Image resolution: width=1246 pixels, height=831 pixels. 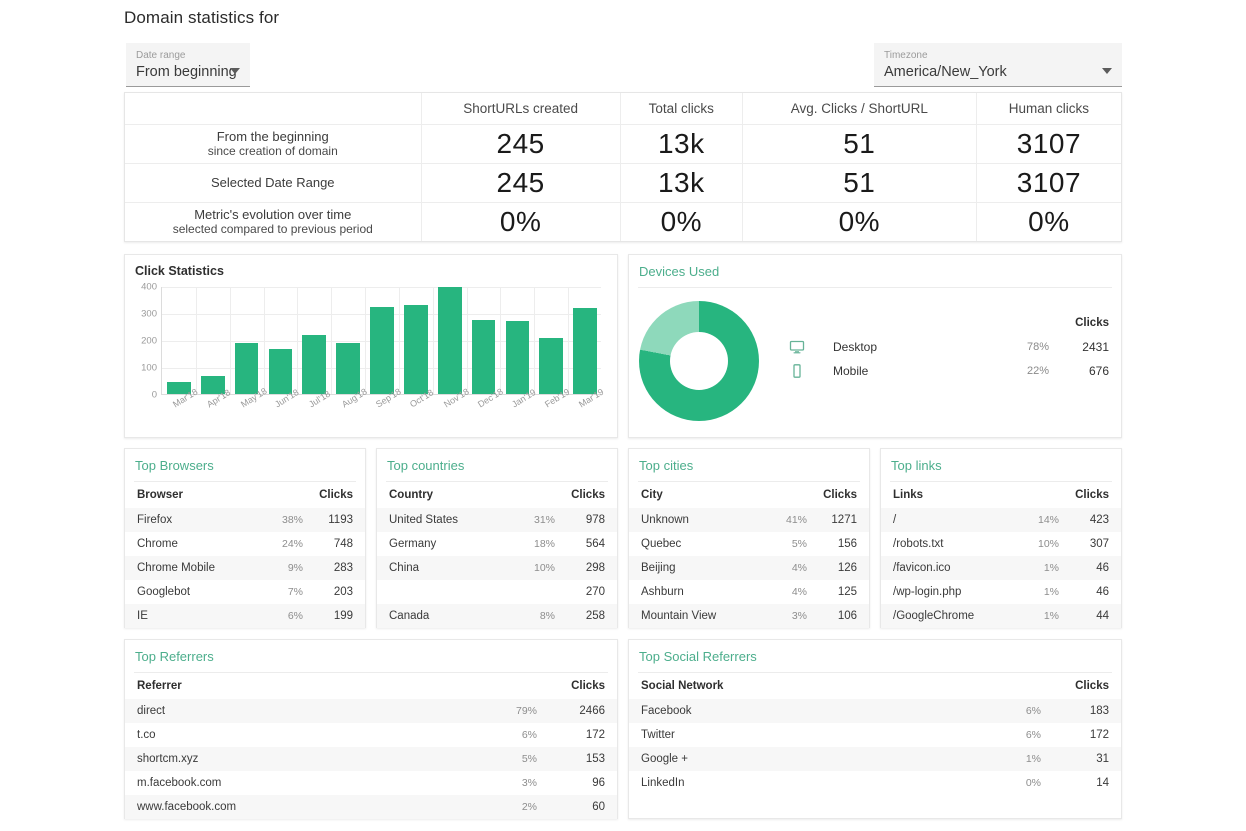 What do you see at coordinates (679, 271) in the screenshot?
I see `devices-used-title: Devices Used` at bounding box center [679, 271].